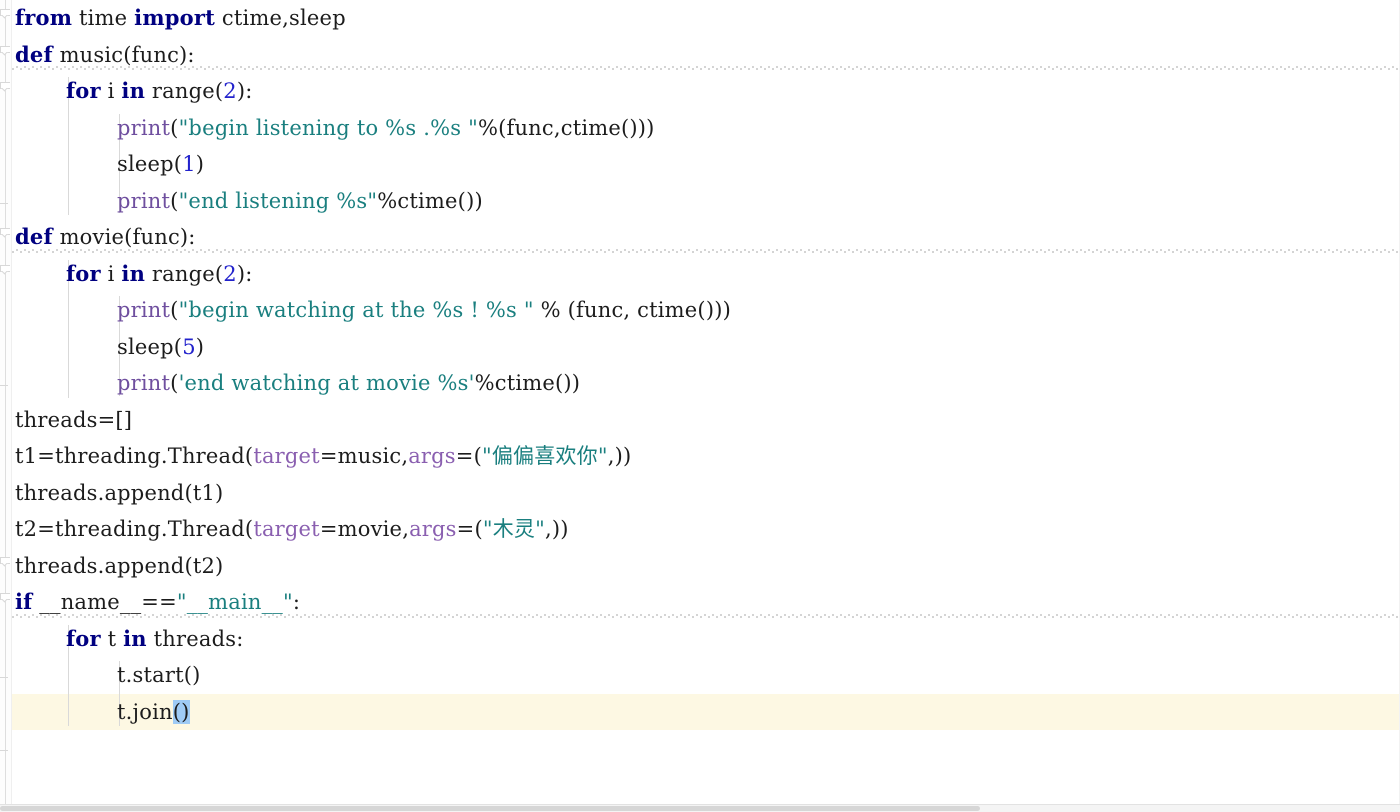  What do you see at coordinates (189, 346) in the screenshot?
I see `code-token: 5` at bounding box center [189, 346].